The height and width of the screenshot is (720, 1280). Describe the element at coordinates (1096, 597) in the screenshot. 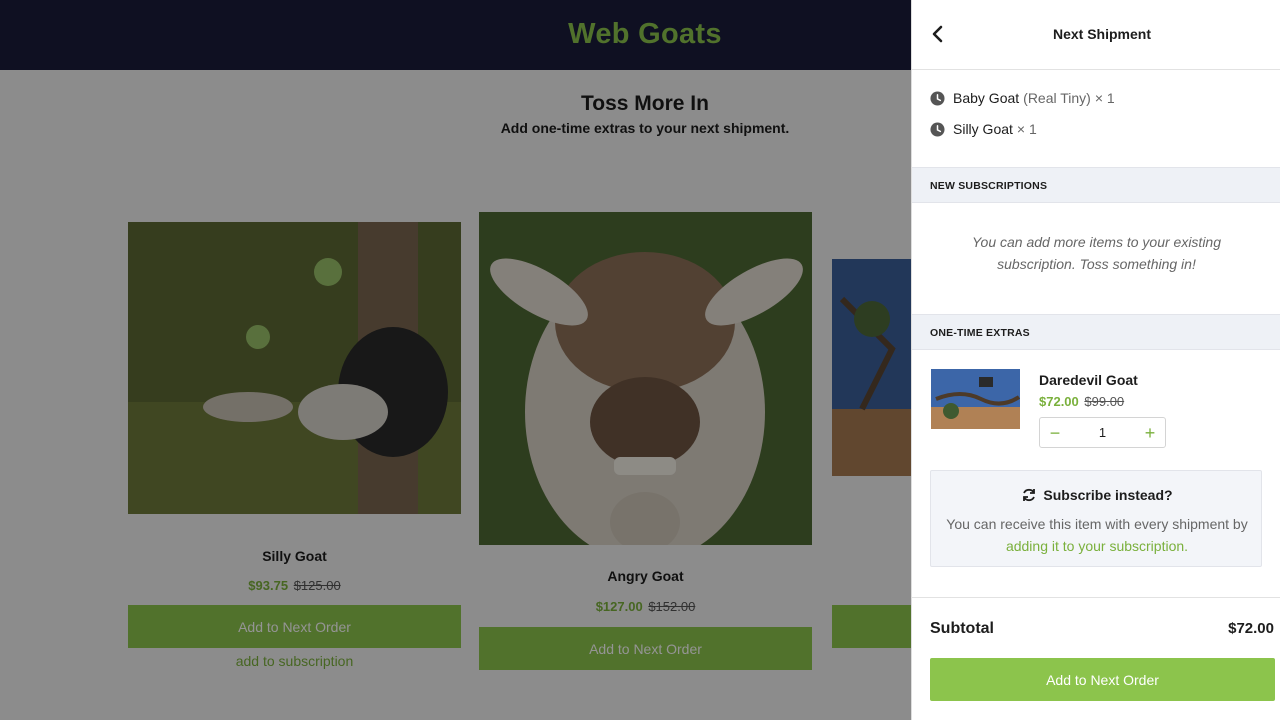

I see `footer-divider` at that location.